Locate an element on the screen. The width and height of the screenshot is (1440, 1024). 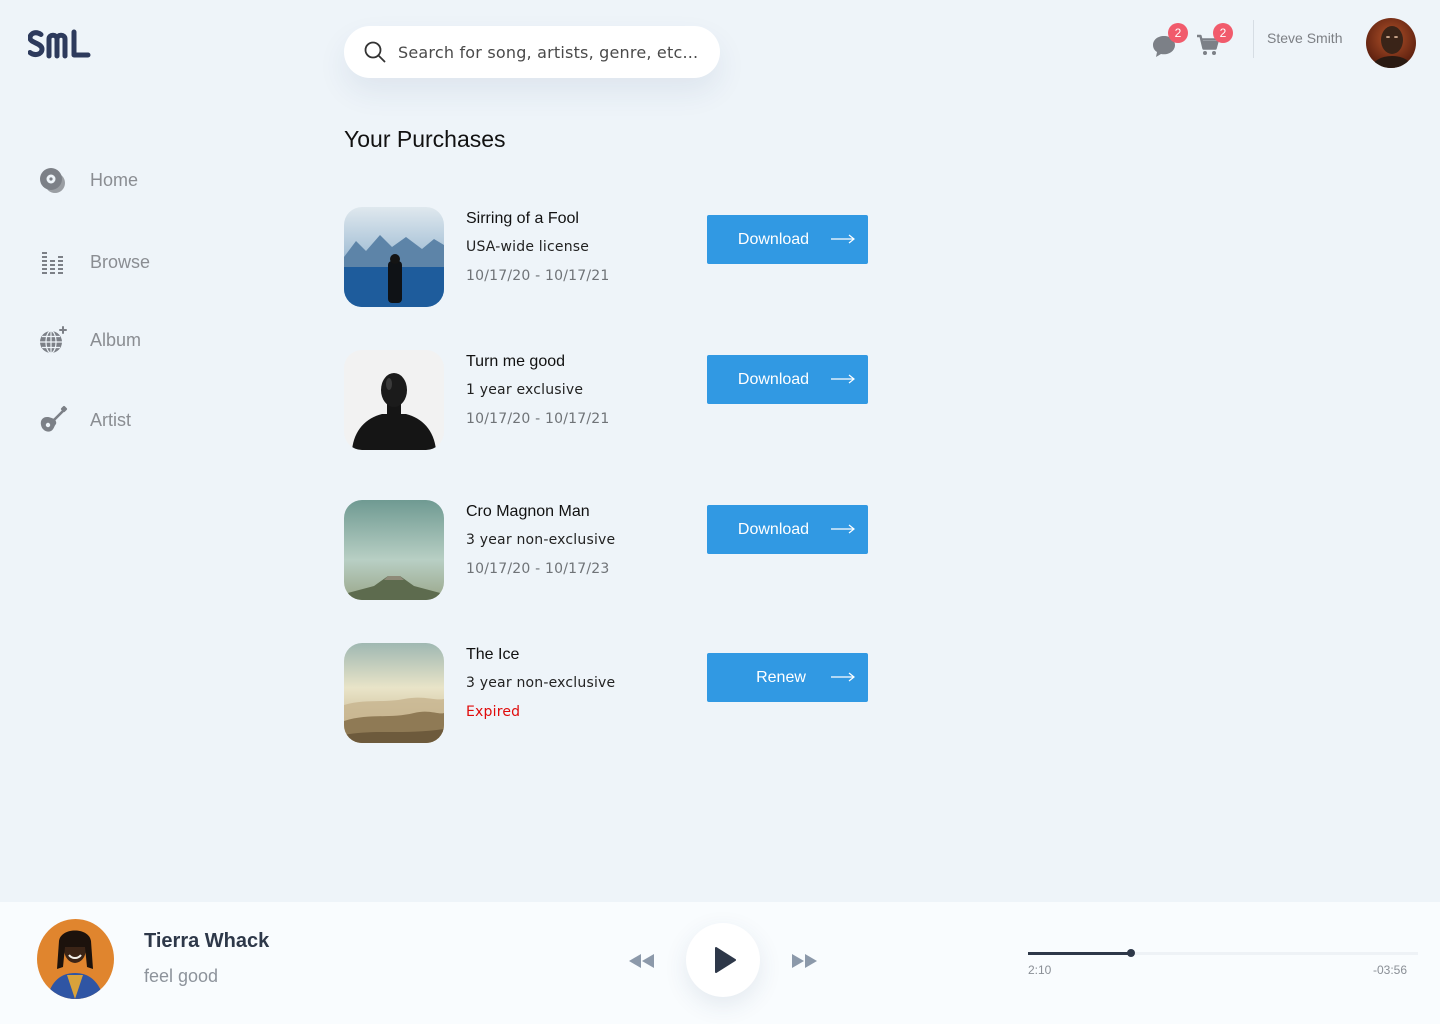
sidebar-item-label: Album is located at coordinates (116, 339).